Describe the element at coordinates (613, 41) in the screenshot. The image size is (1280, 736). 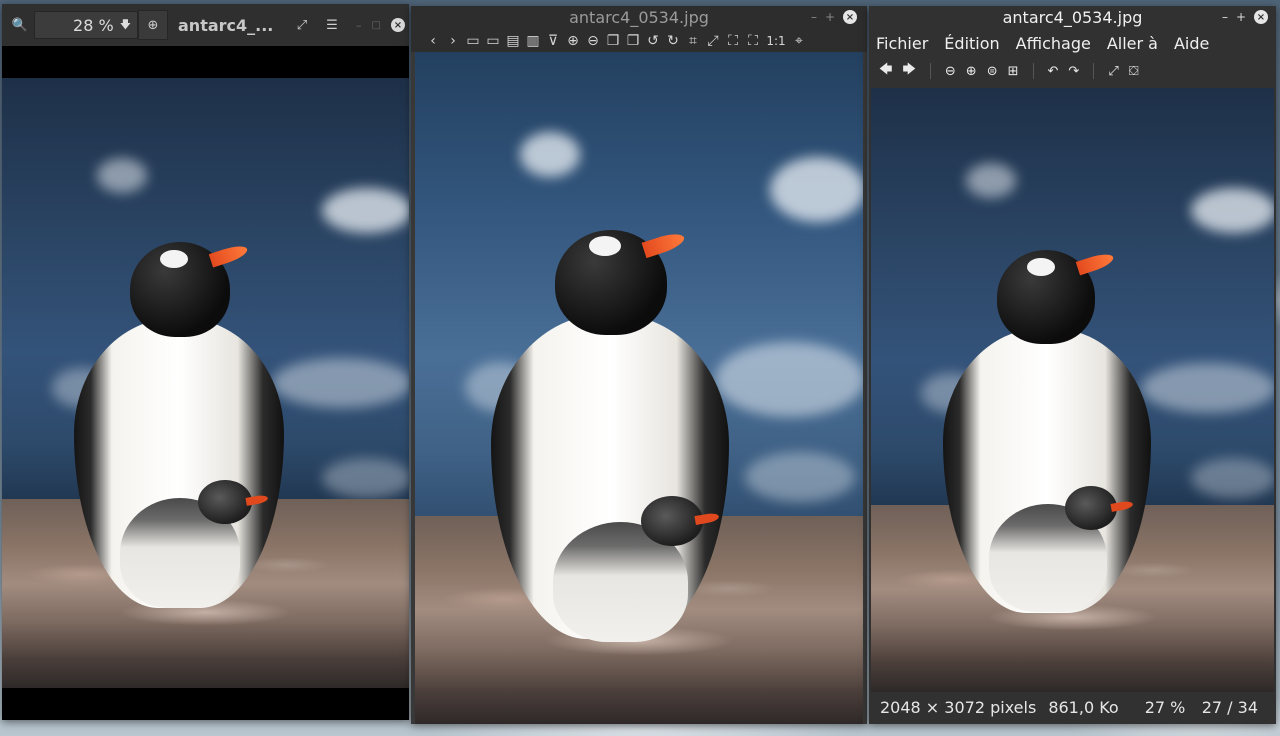
I see `copy-icon: ❐` at that location.